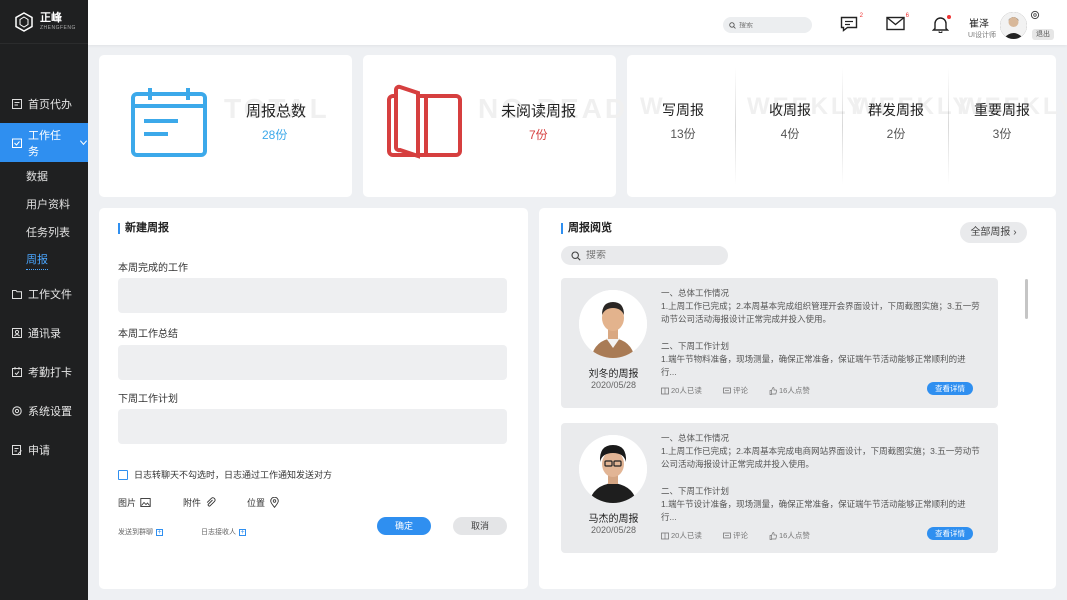  What do you see at coordinates (613, 519) in the screenshot?
I see `report-author: 马杰的周报` at bounding box center [613, 519].